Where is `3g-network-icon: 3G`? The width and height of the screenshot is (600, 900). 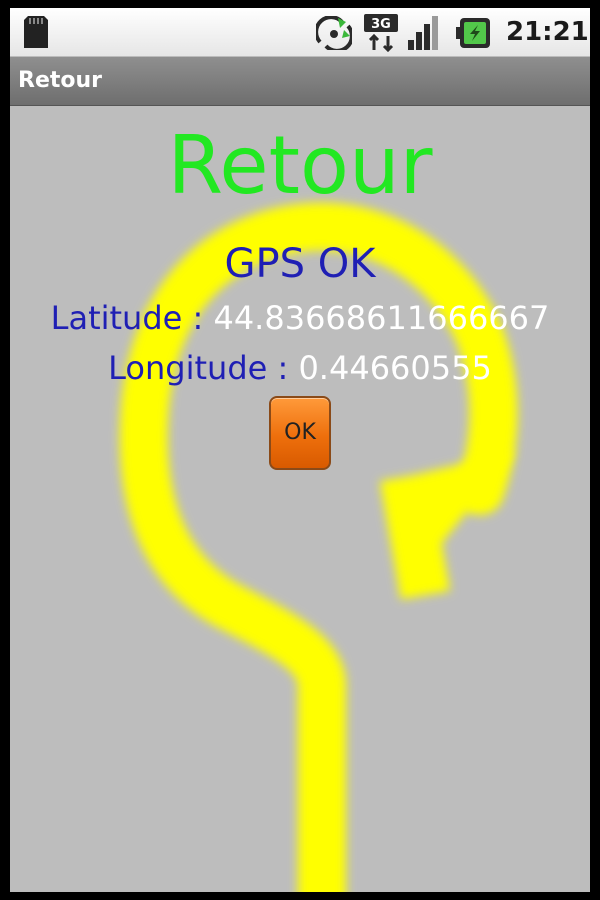
3g-network-icon: 3G is located at coordinates (381, 33).